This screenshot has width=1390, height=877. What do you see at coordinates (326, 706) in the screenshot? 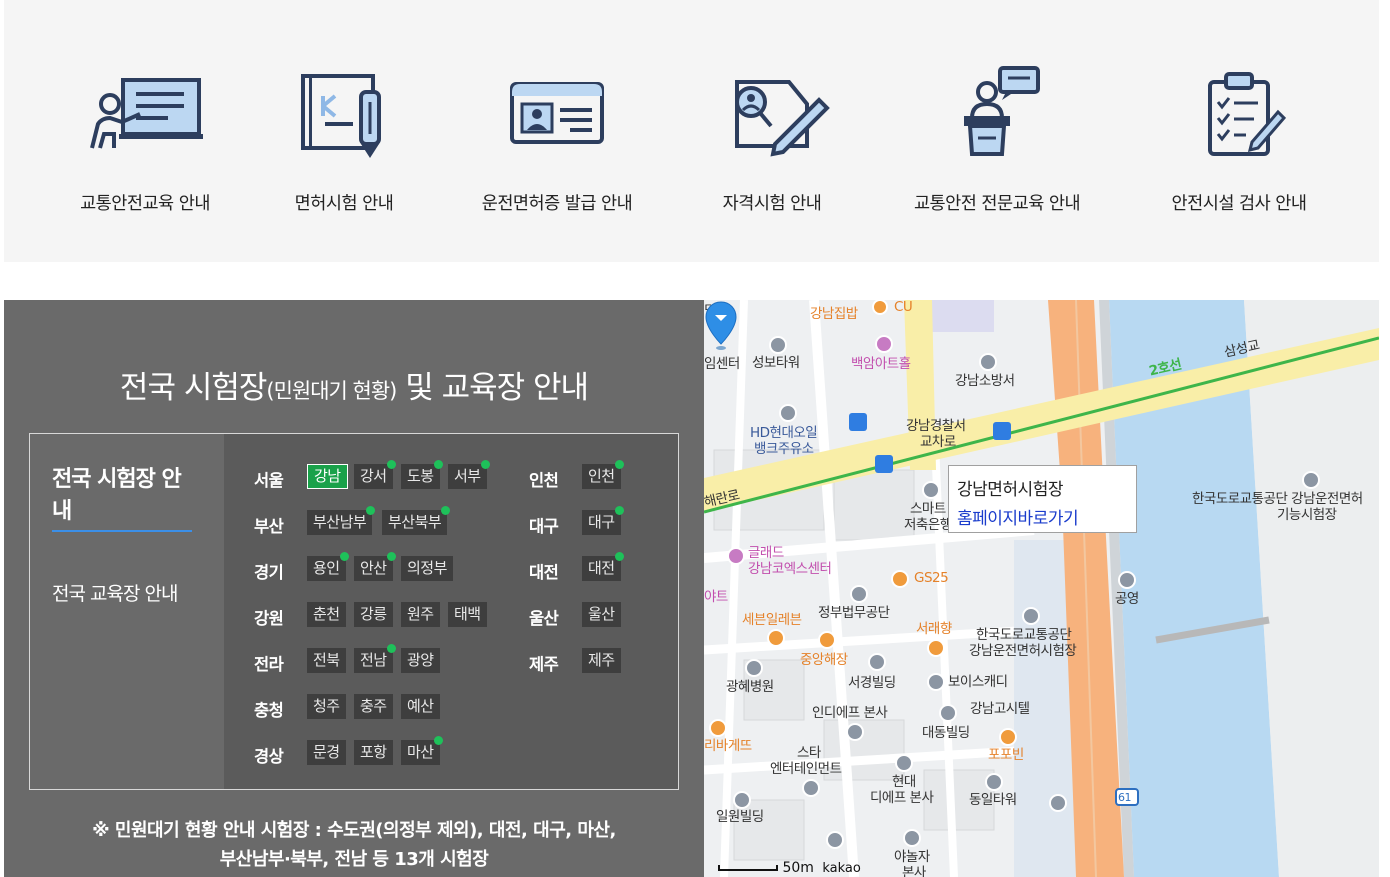
I see `test-center-청주: 청주` at bounding box center [326, 706].